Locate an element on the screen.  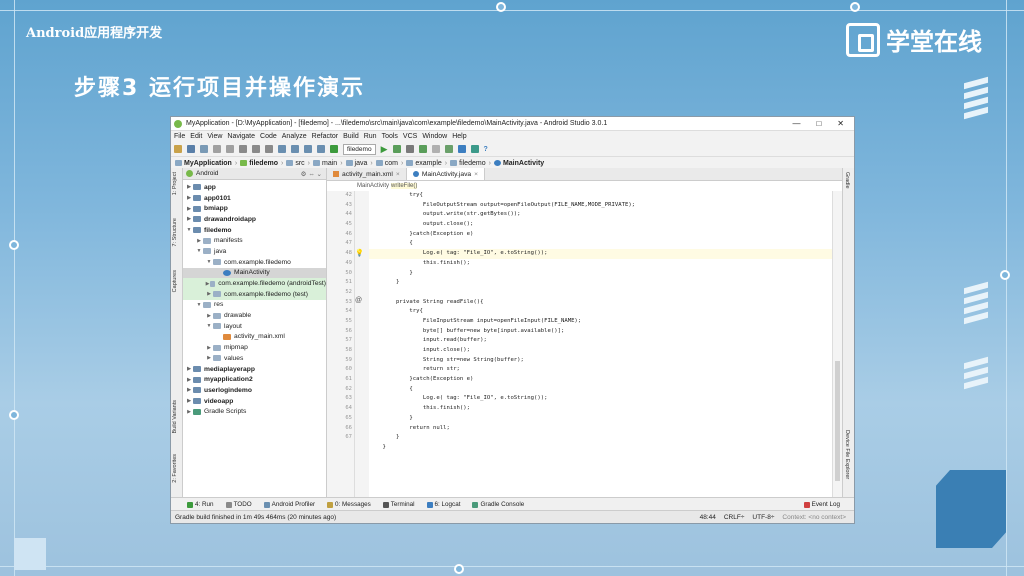
code-line: input.read(buffer); is located at coordinates (600, 341).